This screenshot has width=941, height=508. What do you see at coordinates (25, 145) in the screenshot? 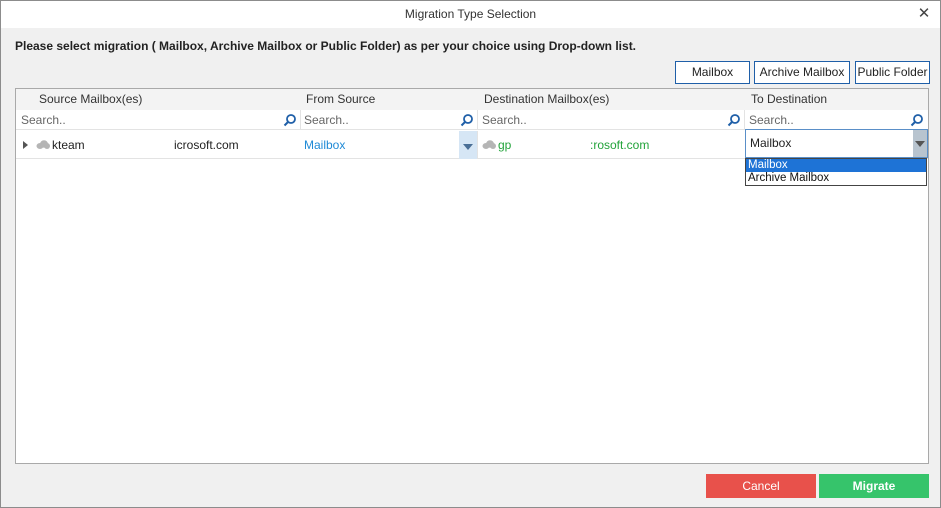
I see `expand-arrow-icon` at bounding box center [25, 145].